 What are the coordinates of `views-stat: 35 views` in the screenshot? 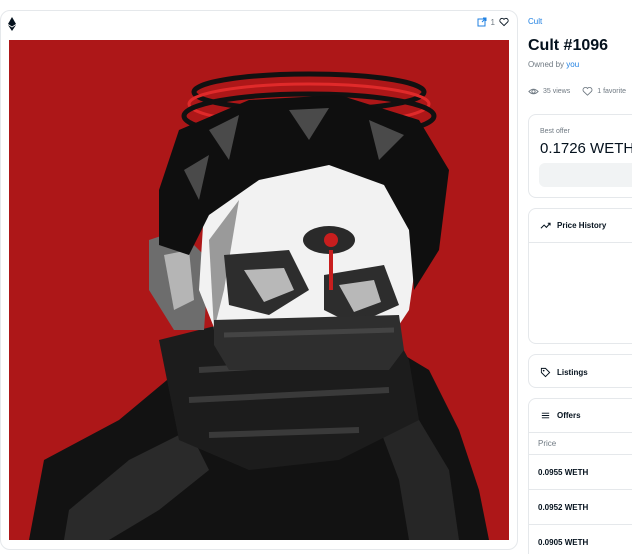 It's located at (549, 91).